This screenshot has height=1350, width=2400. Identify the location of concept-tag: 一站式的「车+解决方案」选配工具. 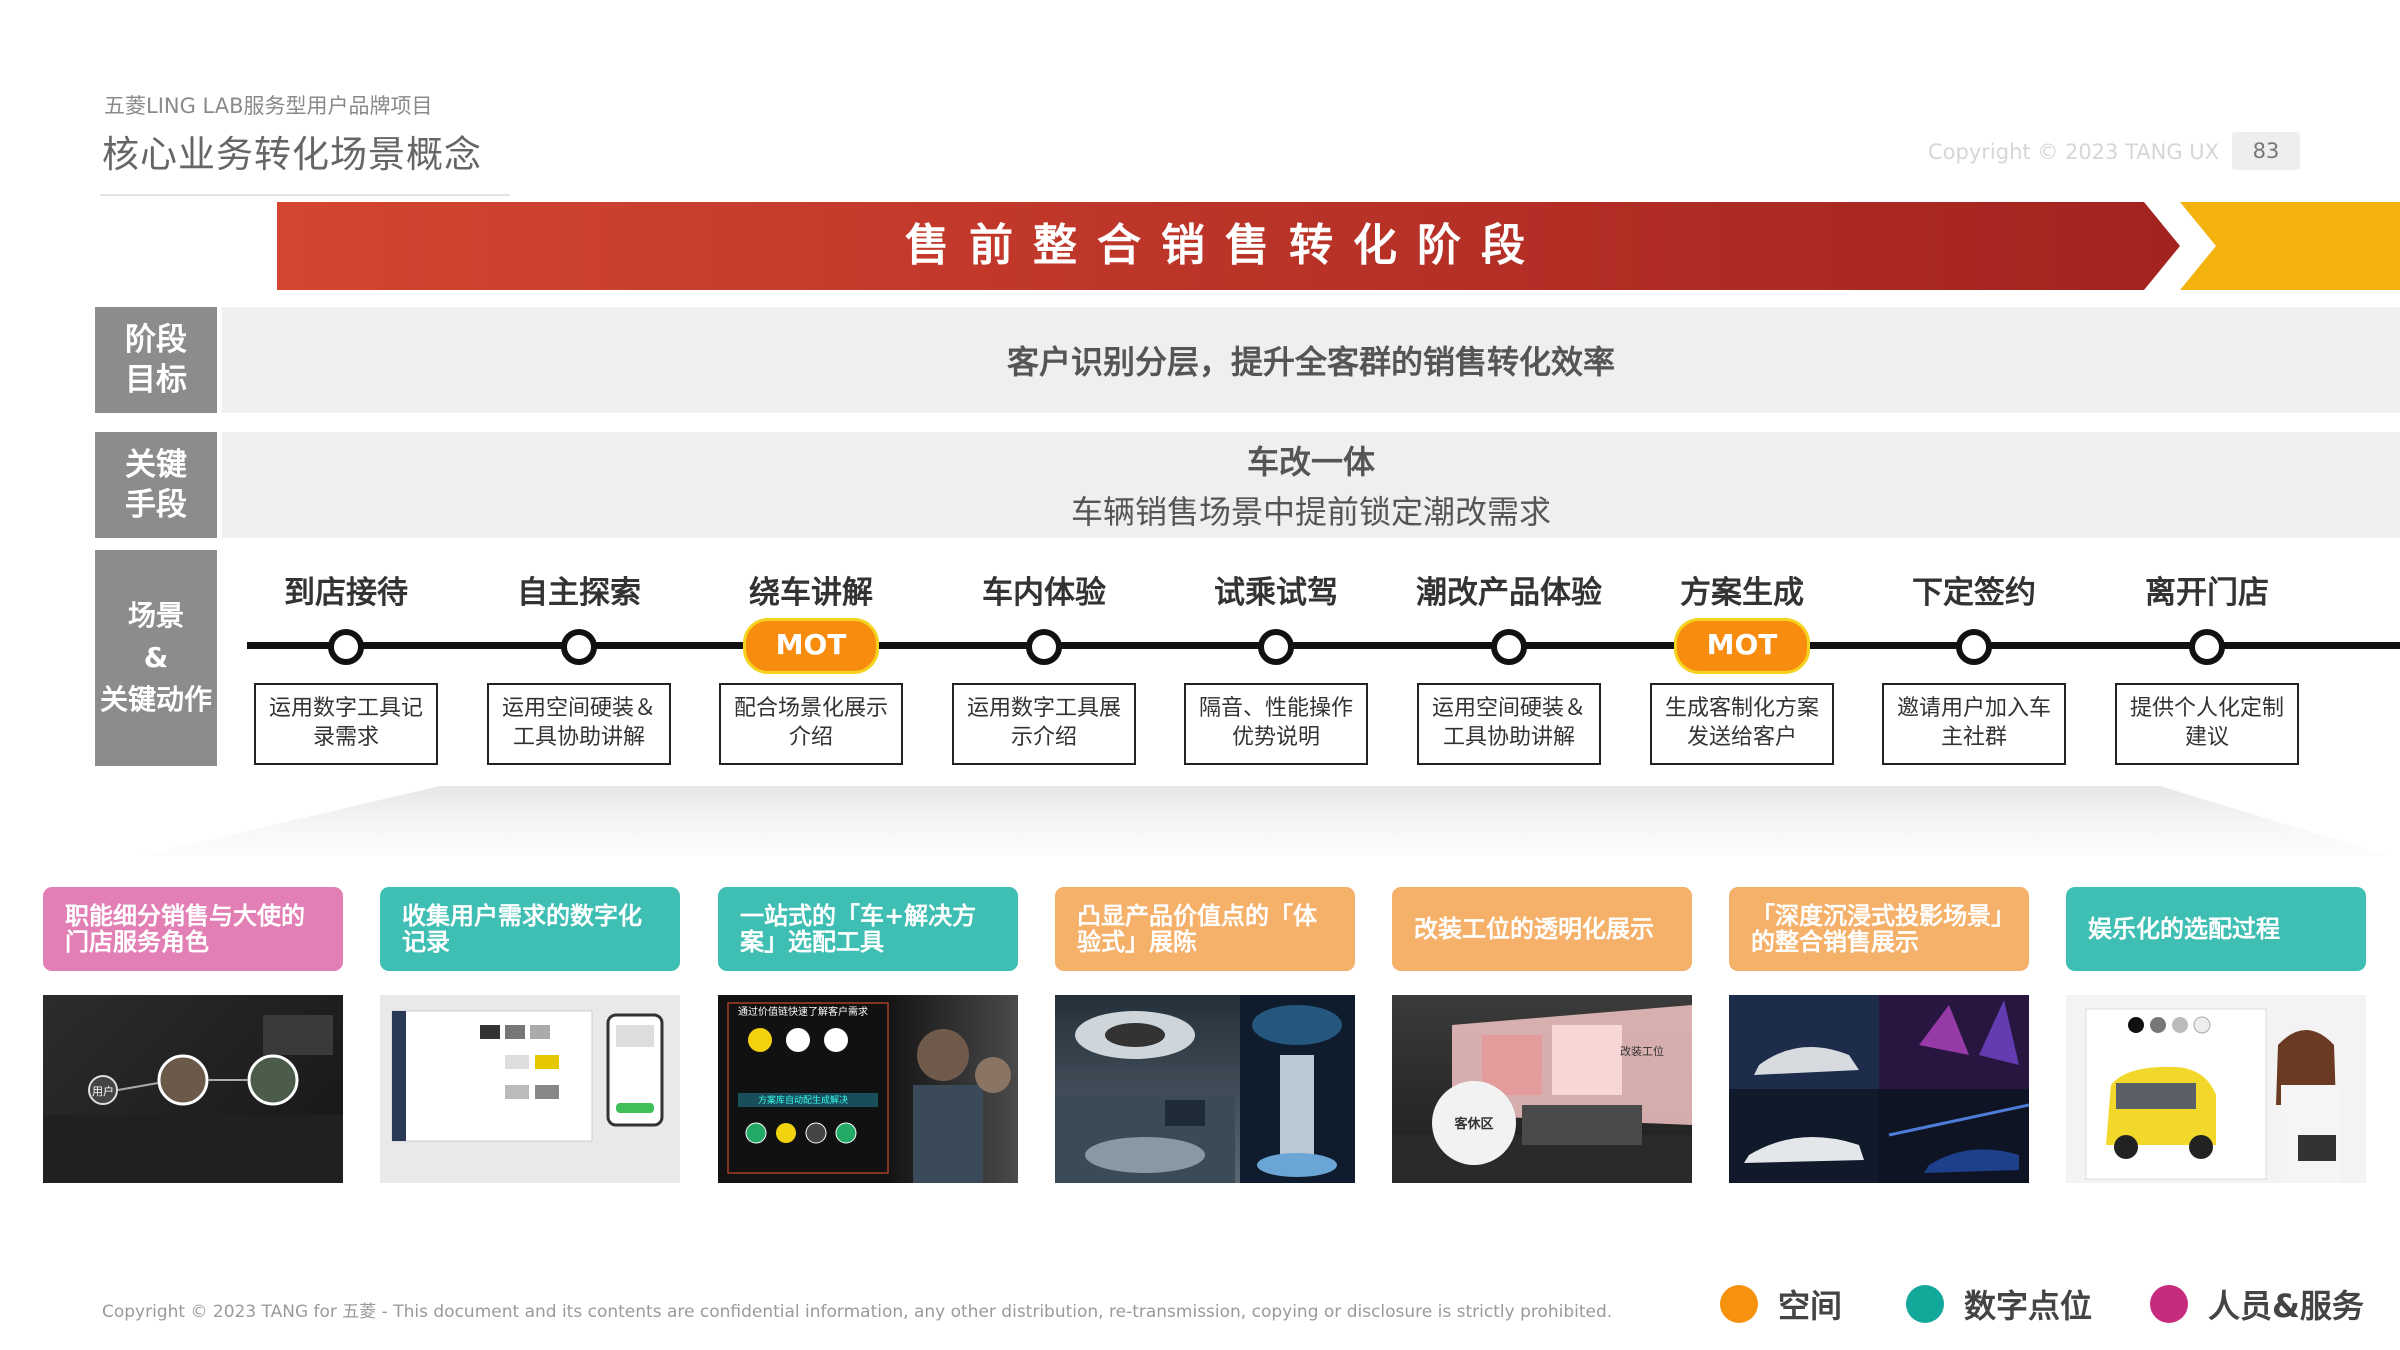
(868, 929).